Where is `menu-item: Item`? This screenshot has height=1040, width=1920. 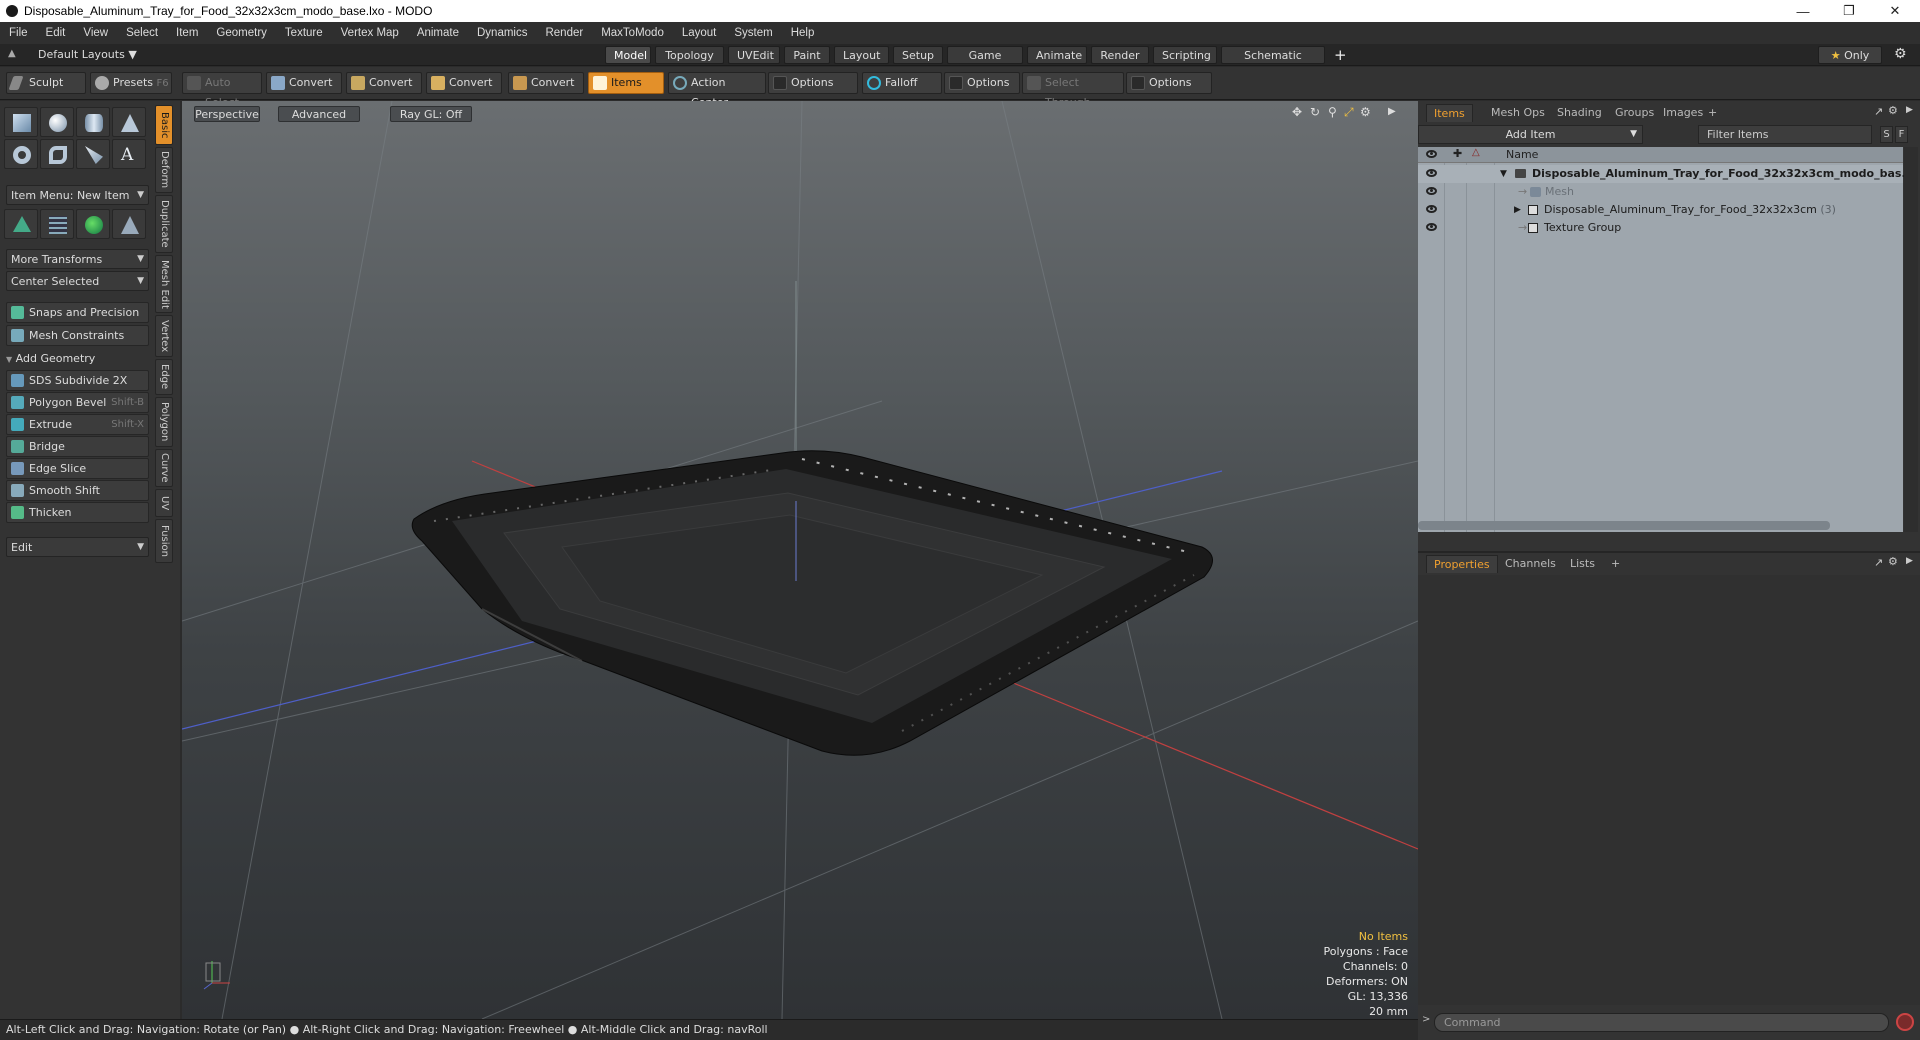
menu-item: Item is located at coordinates (187, 33).